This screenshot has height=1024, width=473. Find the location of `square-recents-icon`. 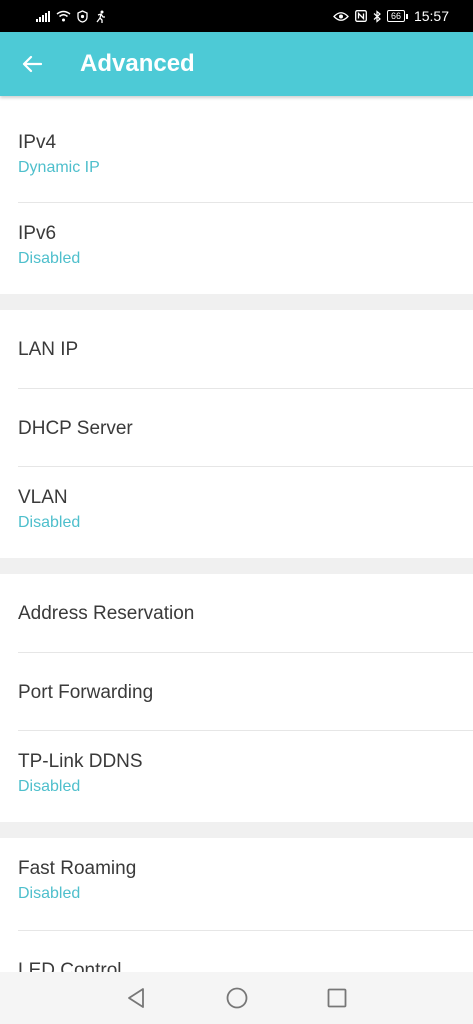

square-recents-icon is located at coordinates (336, 998).